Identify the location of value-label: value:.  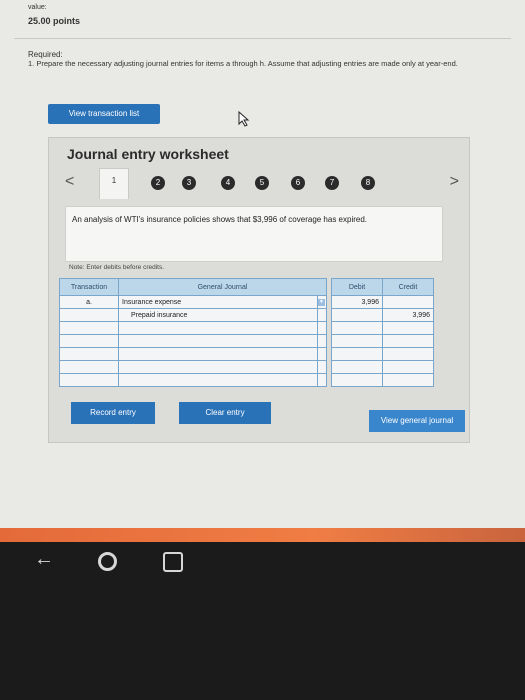
(37, 7).